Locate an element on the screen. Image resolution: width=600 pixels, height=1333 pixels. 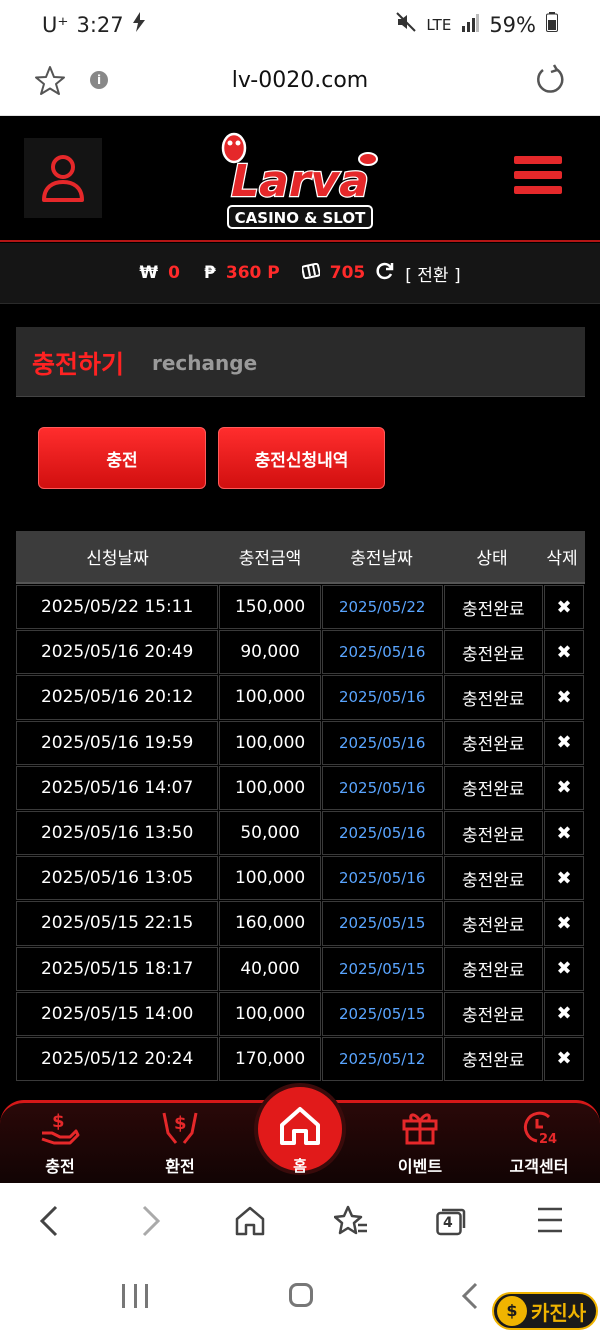
nav-exchange: $ 환전 is located at coordinates (180, 1143).